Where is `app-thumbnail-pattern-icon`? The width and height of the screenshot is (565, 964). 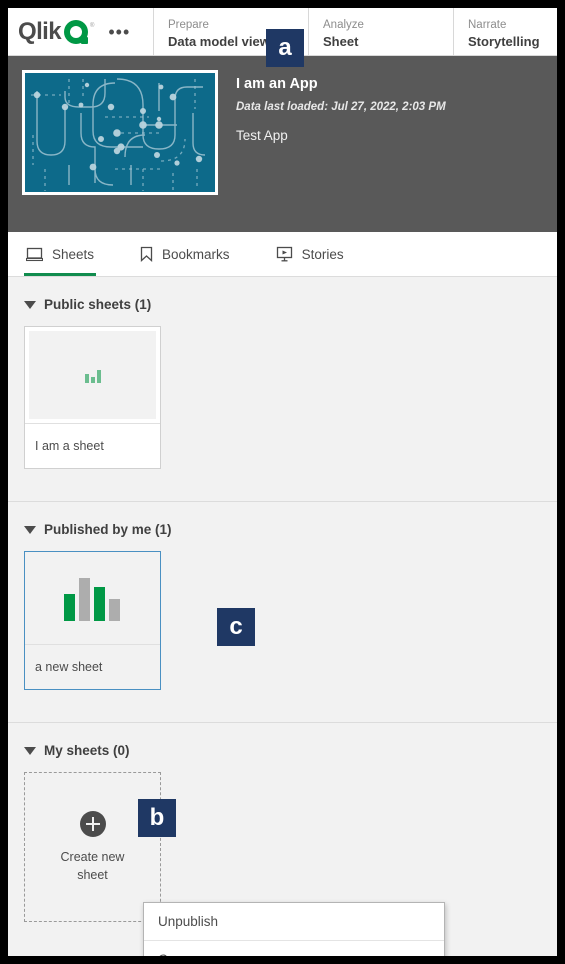 app-thumbnail-pattern-icon is located at coordinates (120, 132).